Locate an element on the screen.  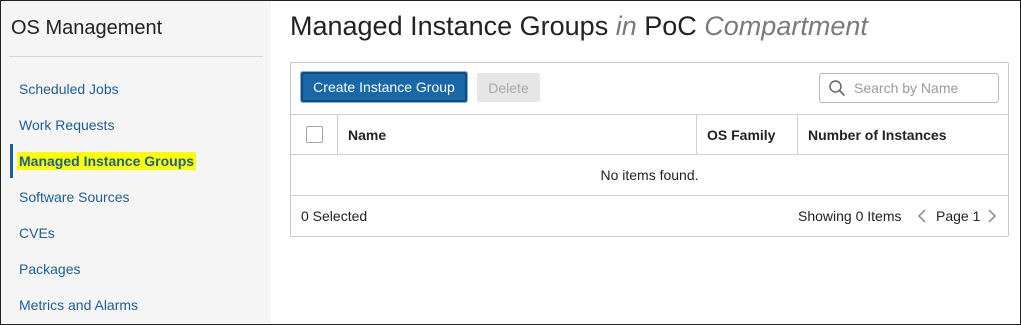
column-header-number-of-instances: Number of Instances is located at coordinates (903, 134).